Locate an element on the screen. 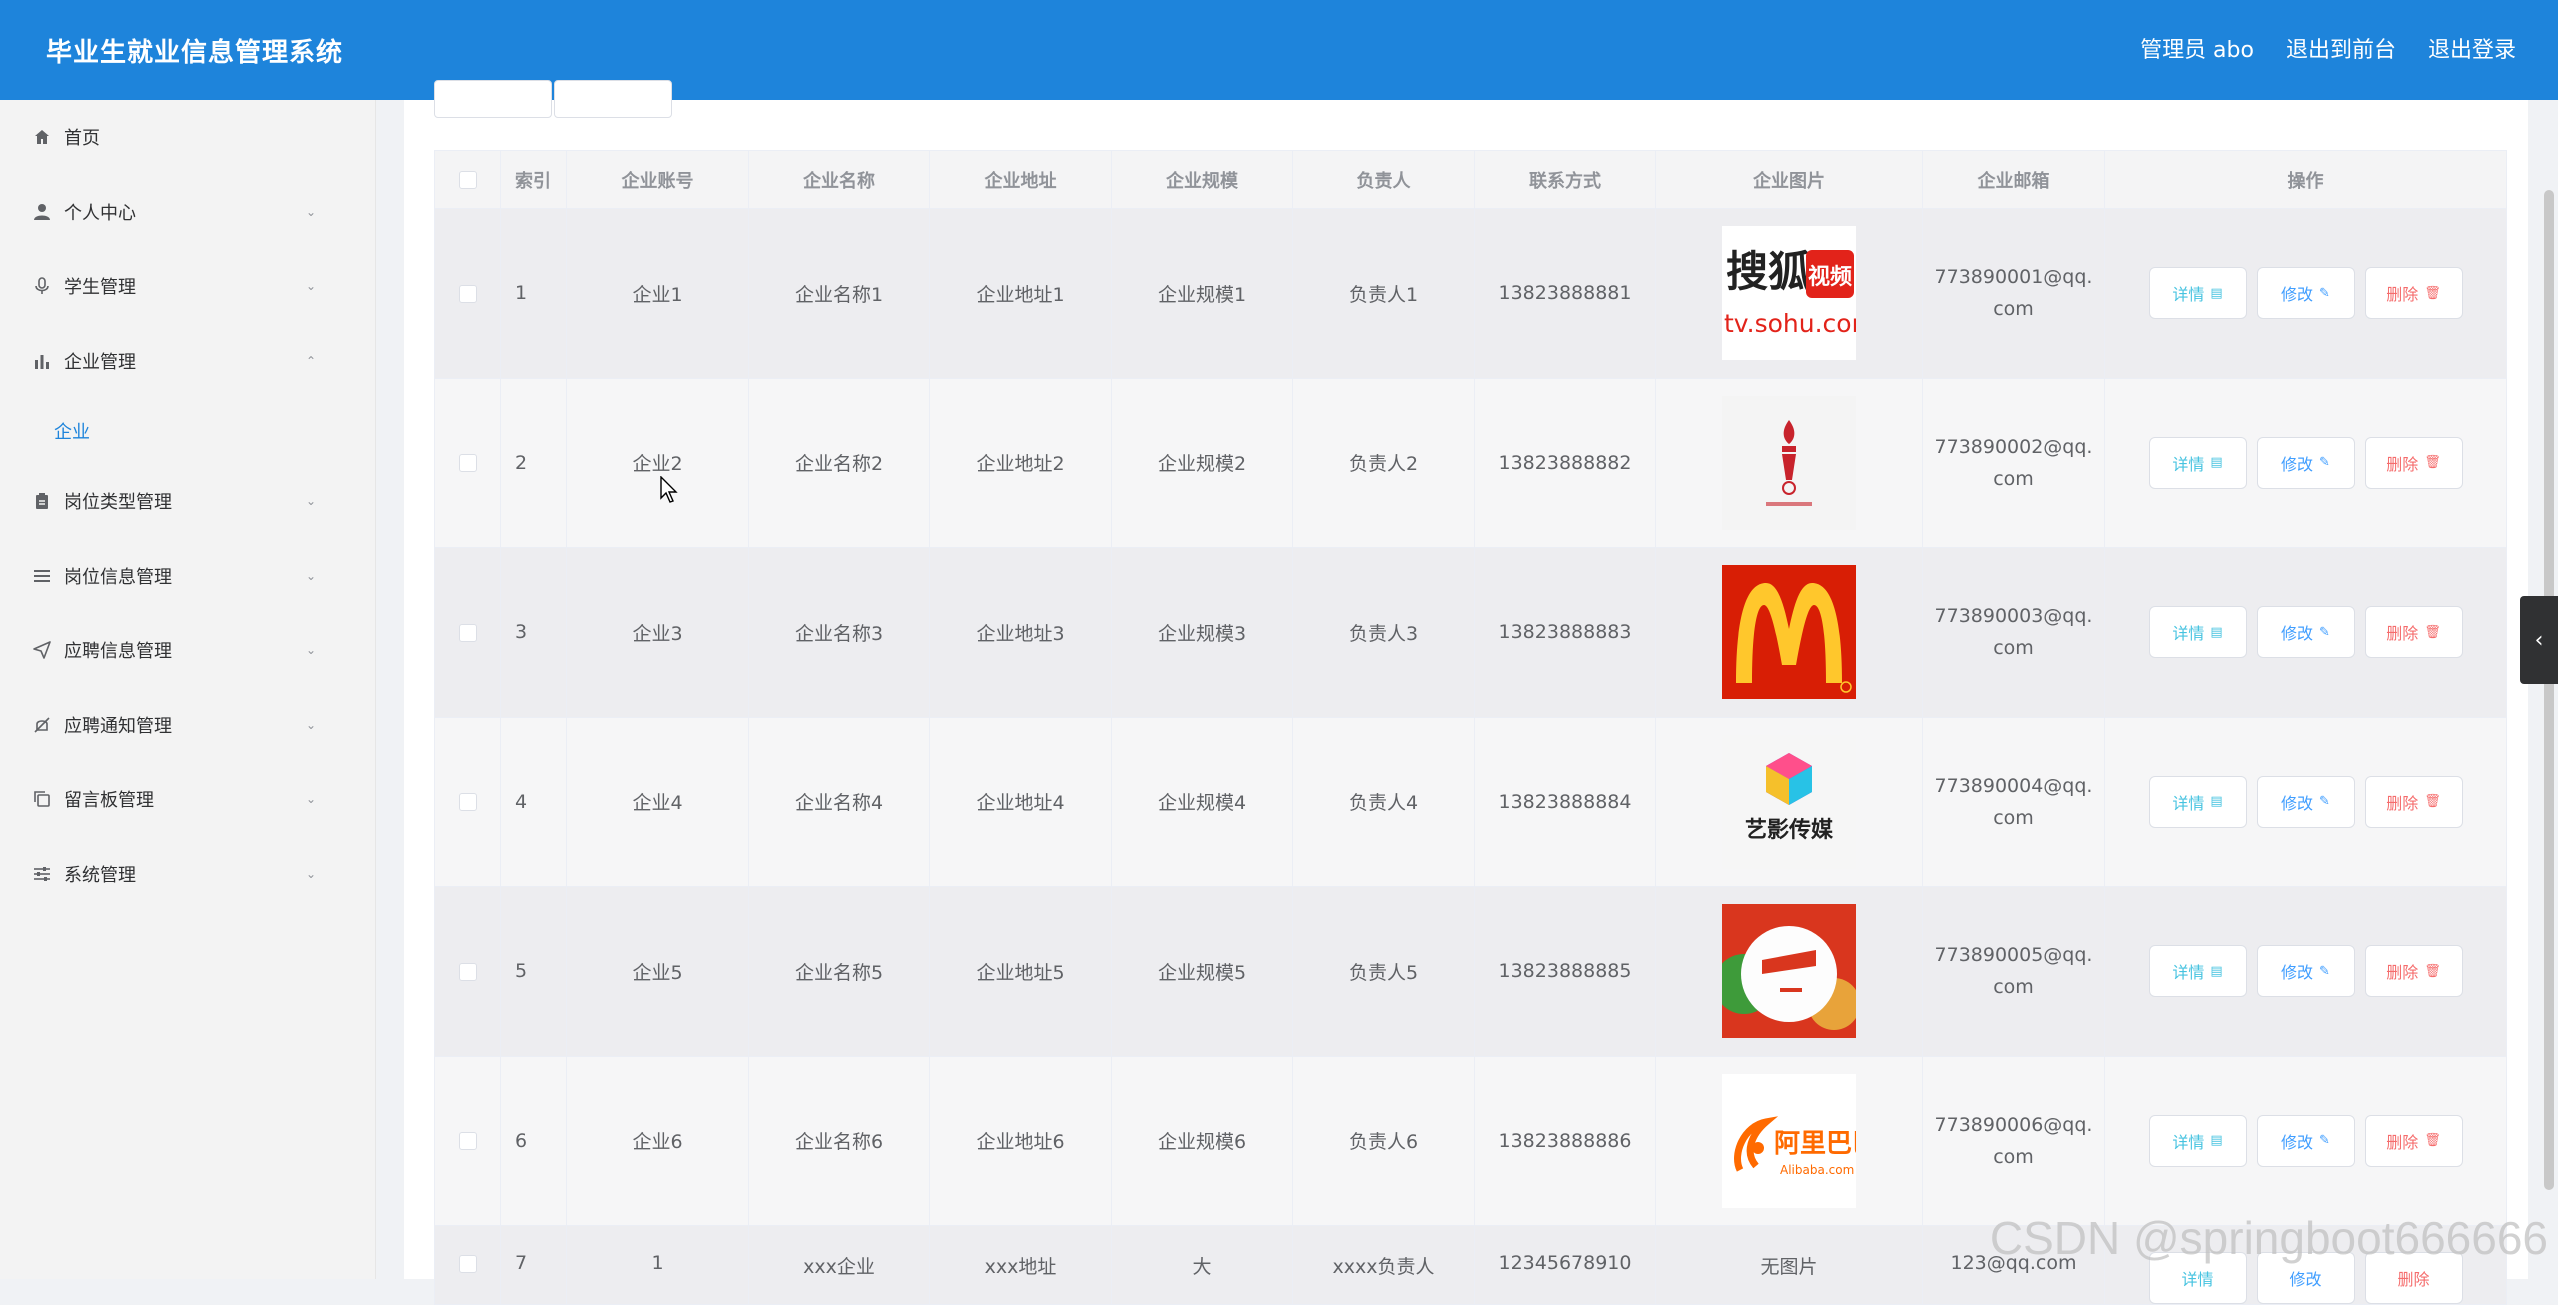  alibaba-logo: 阿里巴巴 Alibaba.com is located at coordinates (1789, 1141).